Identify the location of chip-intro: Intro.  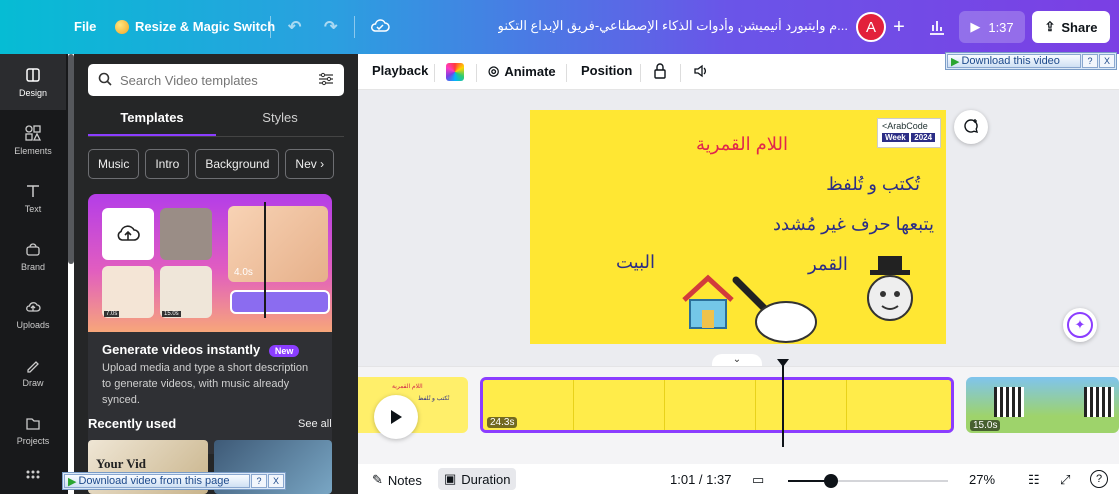
(167, 164).